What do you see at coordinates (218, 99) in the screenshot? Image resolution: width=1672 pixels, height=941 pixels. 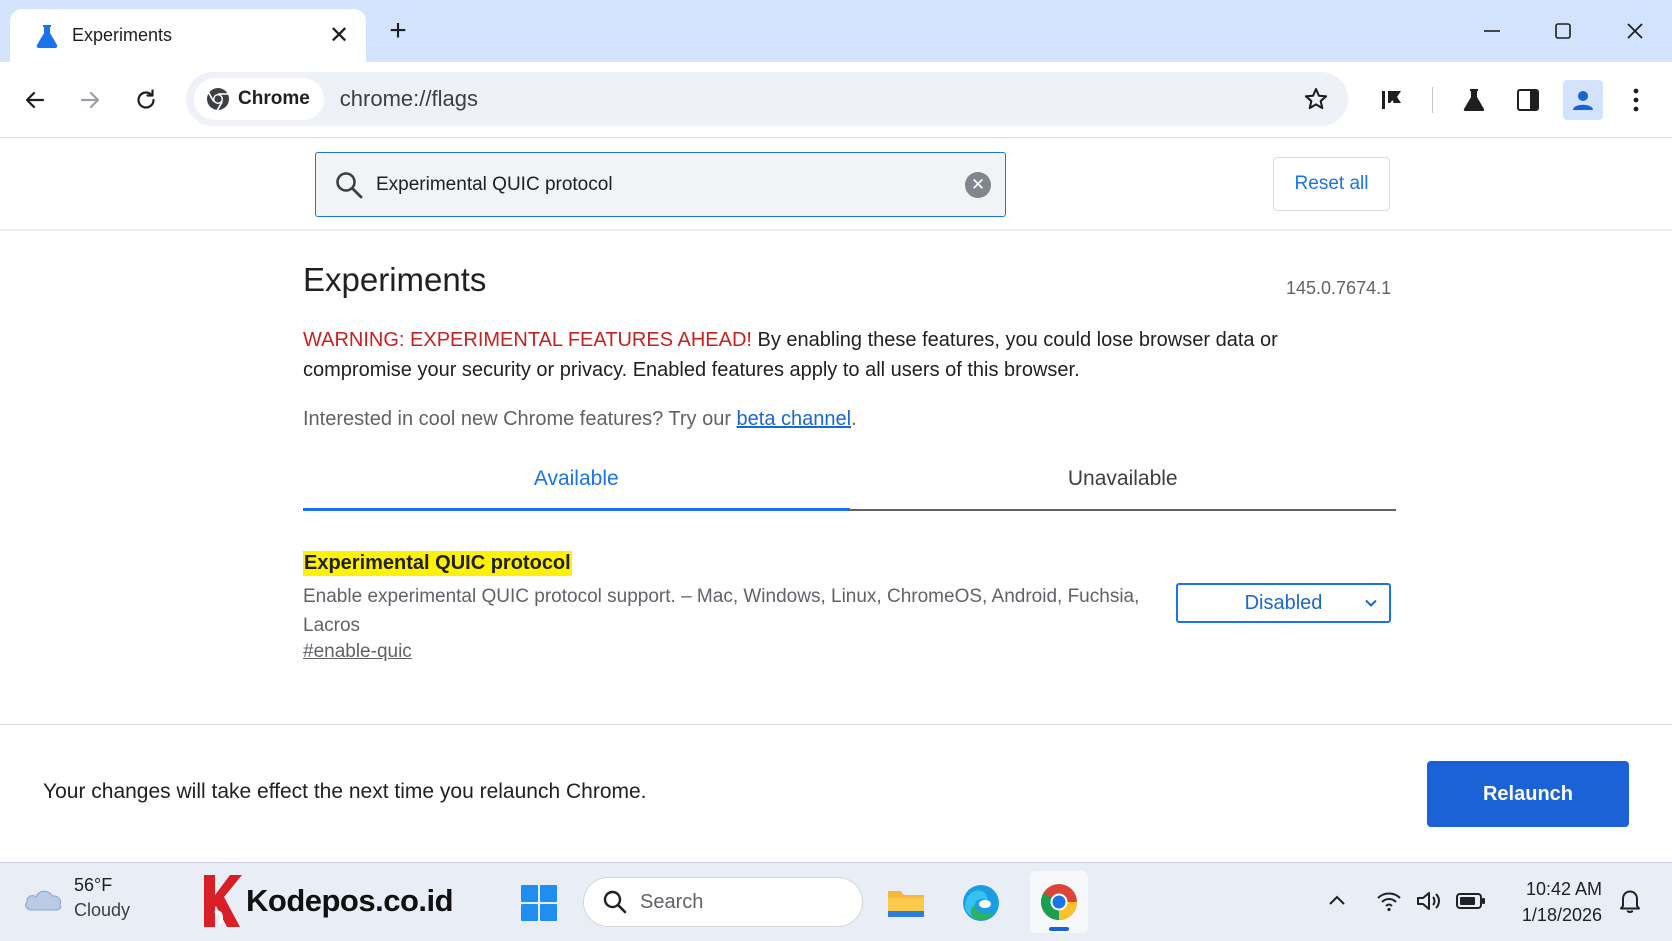 I see `chrome-logo-icon` at bounding box center [218, 99].